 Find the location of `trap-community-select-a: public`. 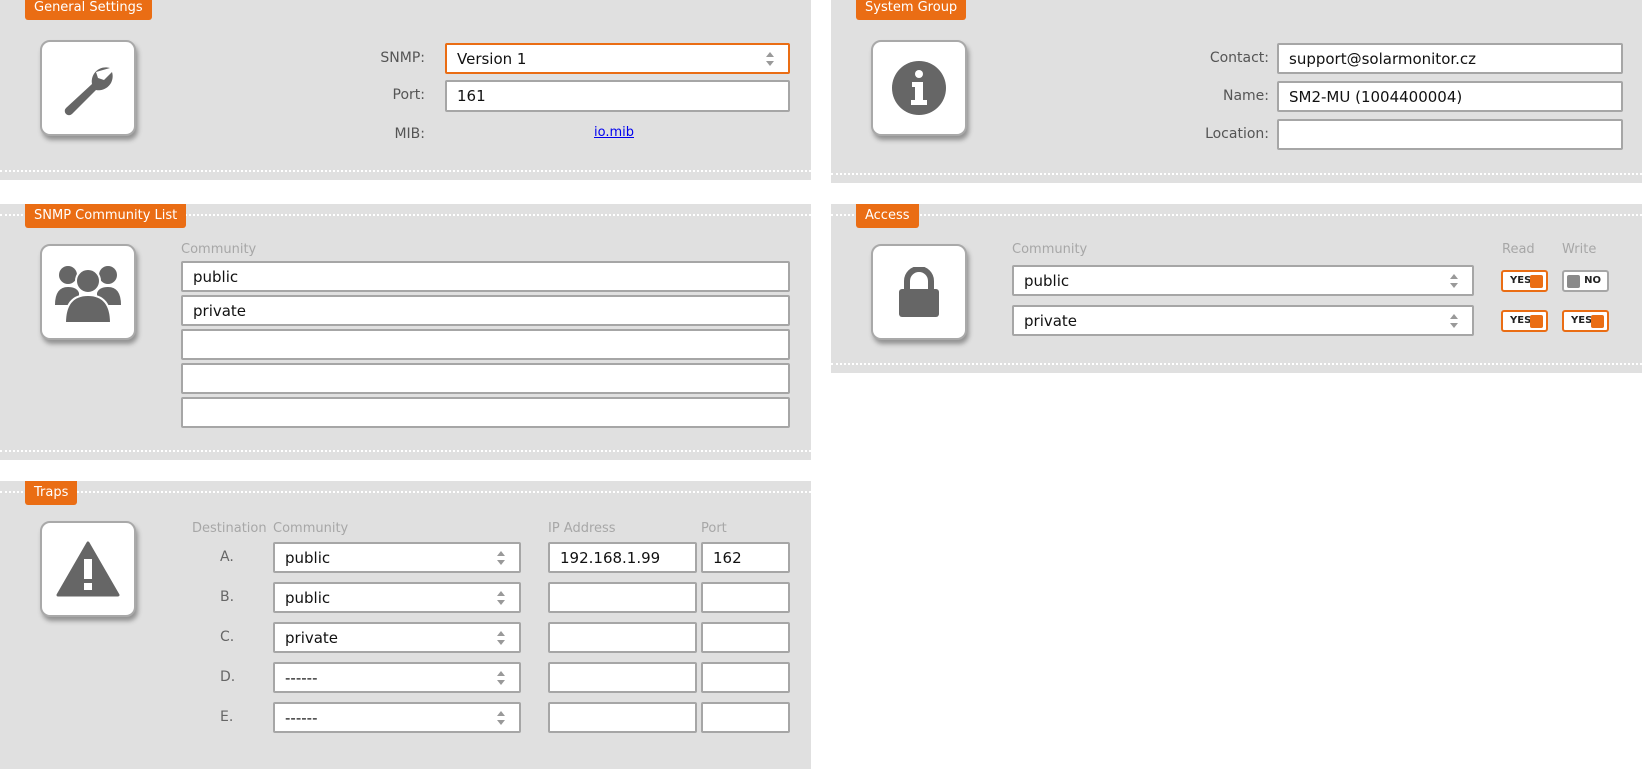

trap-community-select-a: public is located at coordinates (397, 557).